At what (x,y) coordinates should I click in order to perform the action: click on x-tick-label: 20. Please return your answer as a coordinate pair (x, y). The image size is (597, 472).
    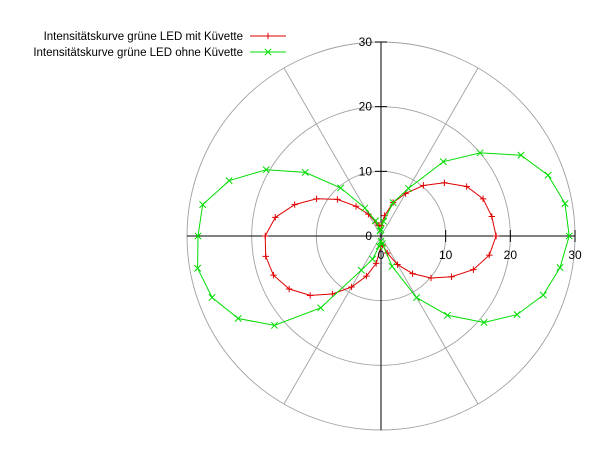
    Looking at the image, I should click on (511, 255).